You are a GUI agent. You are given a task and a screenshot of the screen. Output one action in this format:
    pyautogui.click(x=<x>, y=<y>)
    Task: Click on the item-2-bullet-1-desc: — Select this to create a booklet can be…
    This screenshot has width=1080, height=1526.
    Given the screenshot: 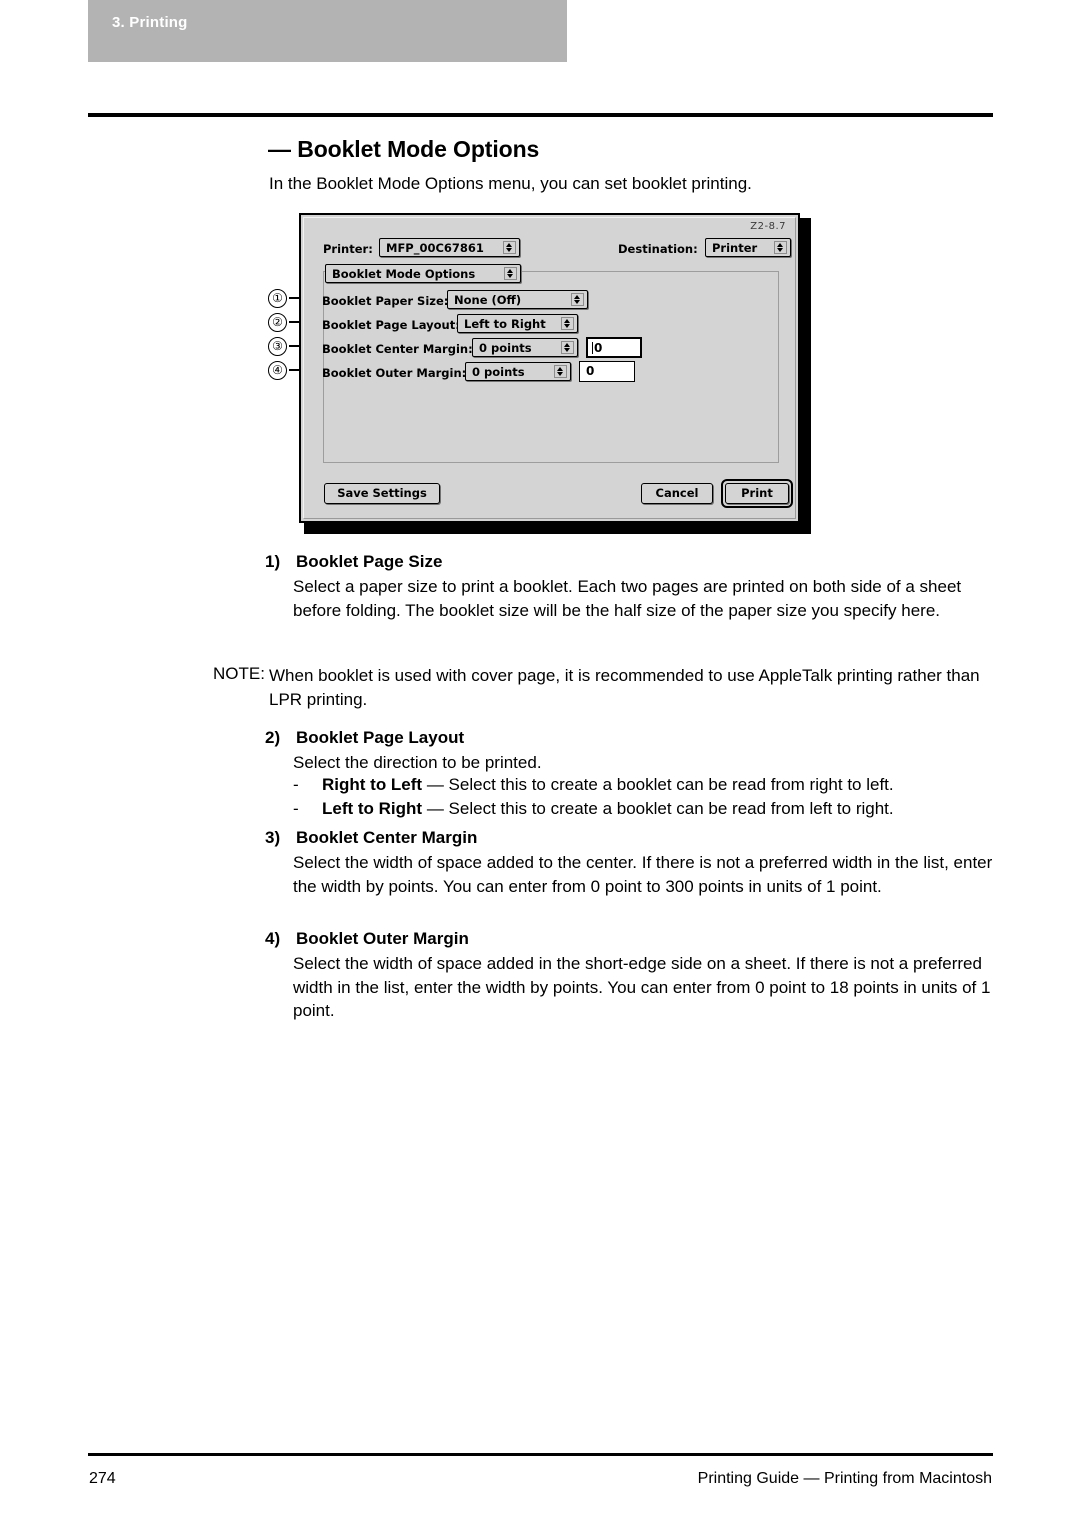 What is the action you would take?
    pyautogui.click(x=660, y=784)
    